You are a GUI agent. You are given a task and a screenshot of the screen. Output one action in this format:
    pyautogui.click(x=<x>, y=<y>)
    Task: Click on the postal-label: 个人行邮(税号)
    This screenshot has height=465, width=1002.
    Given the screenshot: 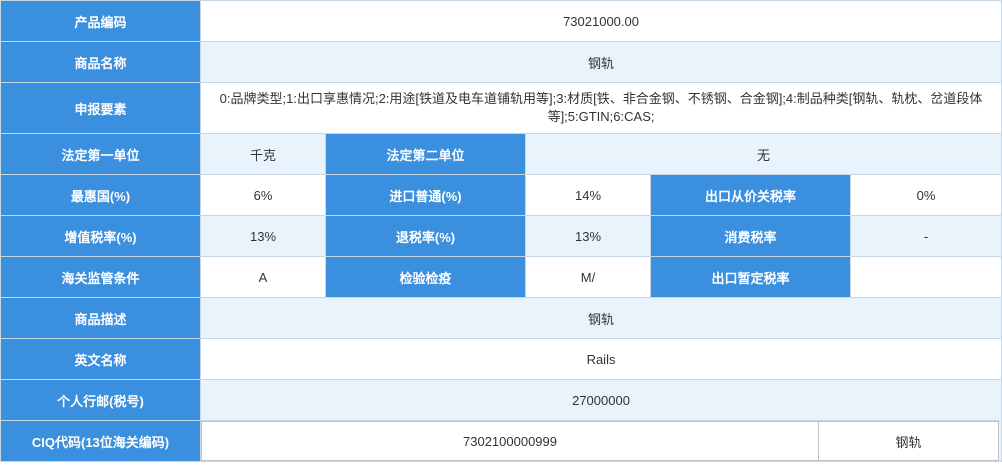 What is the action you would take?
    pyautogui.click(x=100, y=400)
    